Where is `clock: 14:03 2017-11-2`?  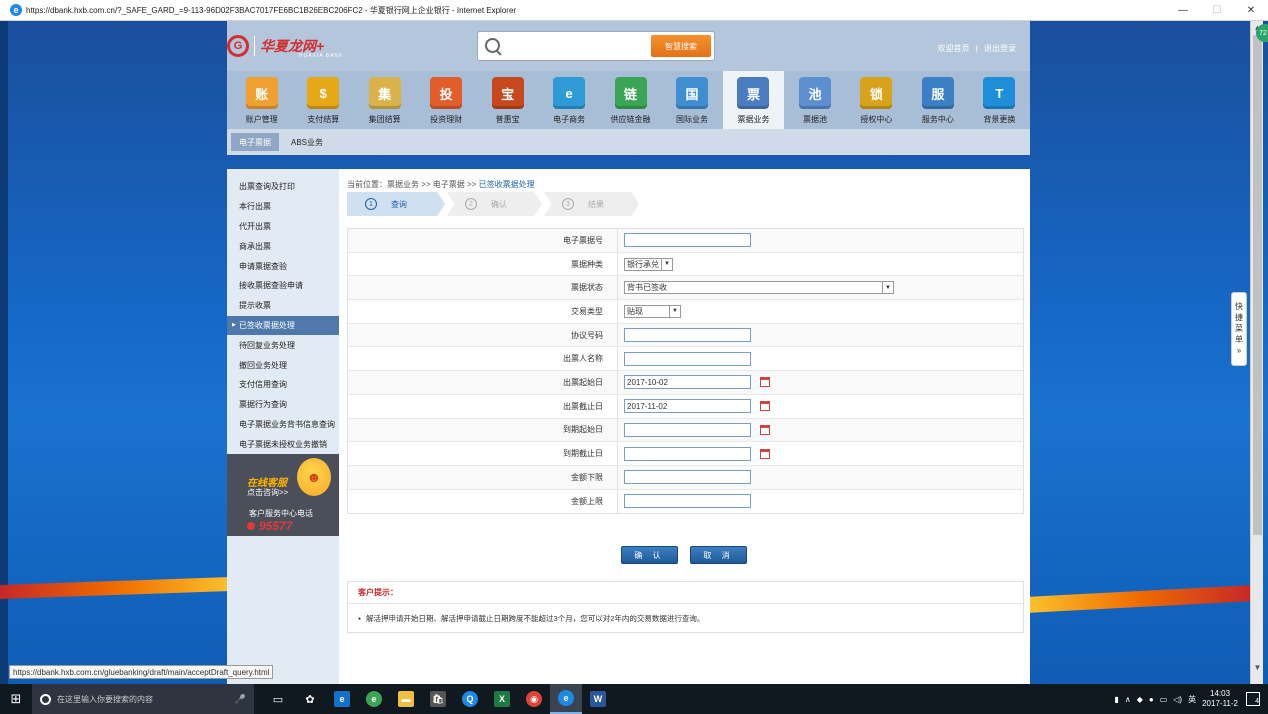 clock: 14:03 2017-11-2 is located at coordinates (1220, 699).